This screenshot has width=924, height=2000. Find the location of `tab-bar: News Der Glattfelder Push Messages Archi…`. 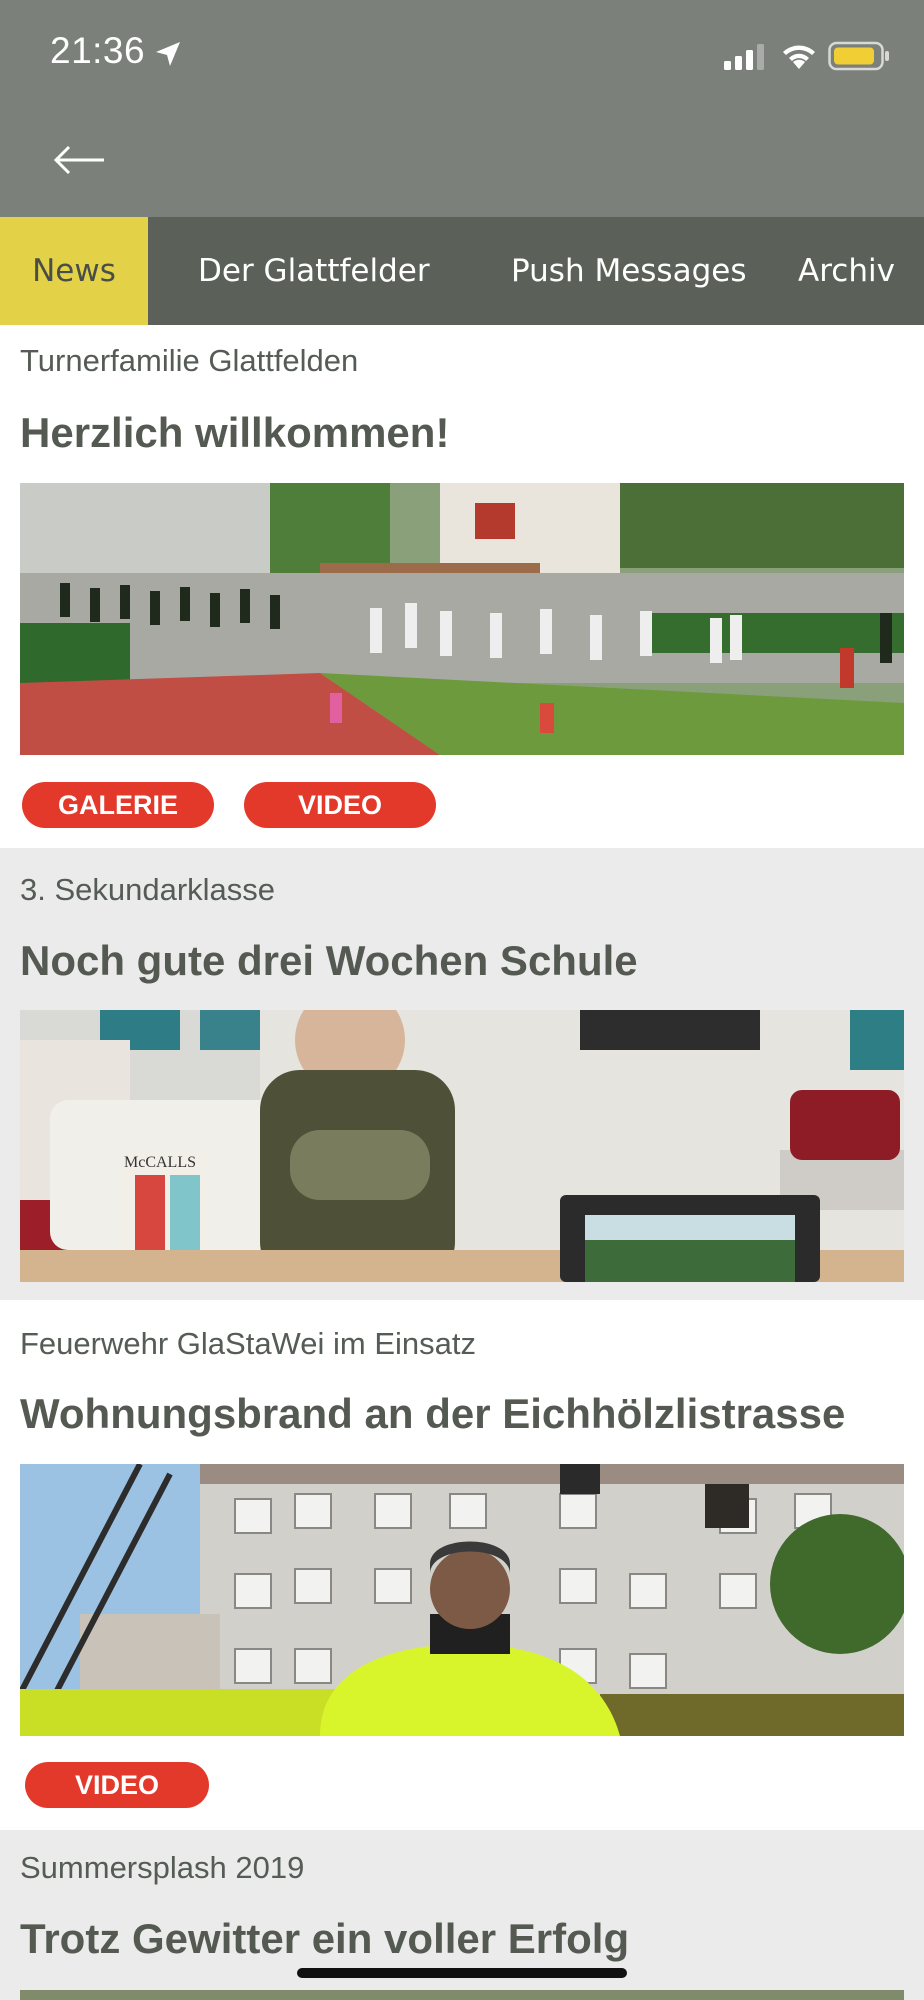

tab-bar: News Der Glattfelder Push Messages Archi… is located at coordinates (462, 271).